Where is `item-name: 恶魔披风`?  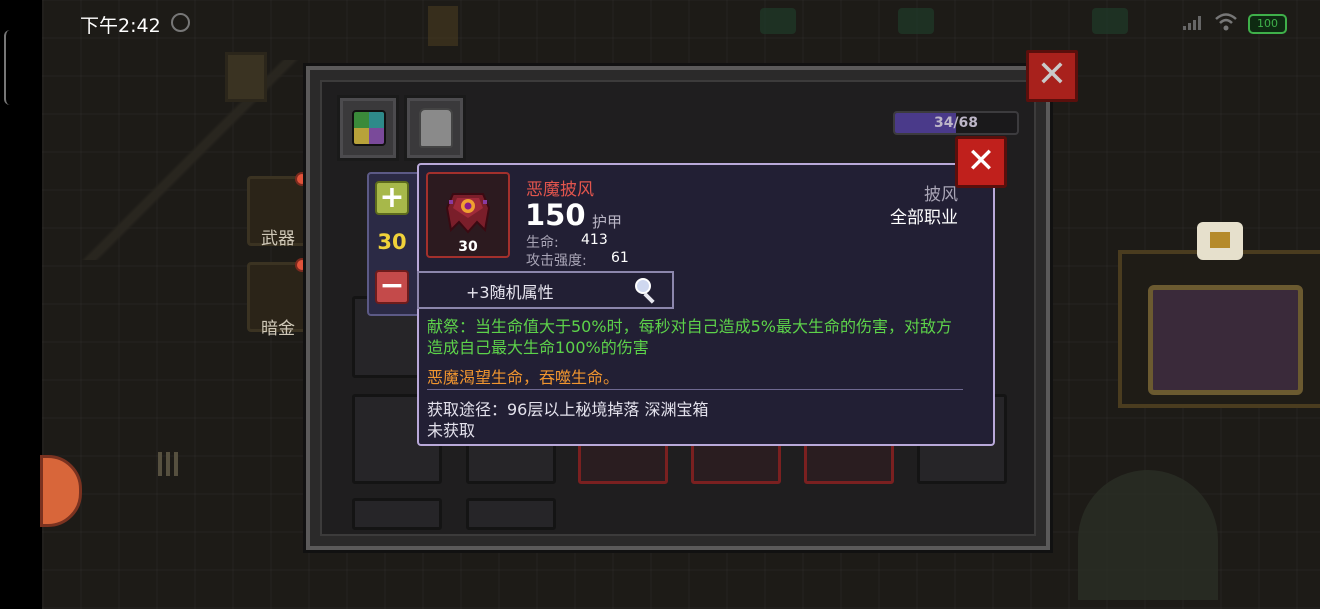 item-name: 恶魔披风 is located at coordinates (560, 190).